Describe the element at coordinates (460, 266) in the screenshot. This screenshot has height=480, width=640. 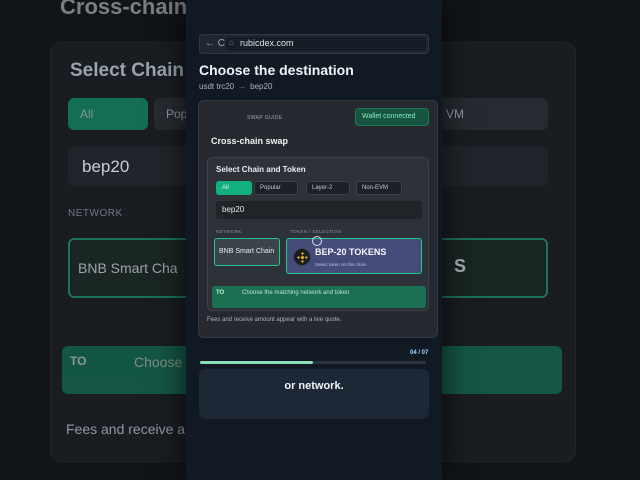
I see `bg-token-fragment: S` at that location.